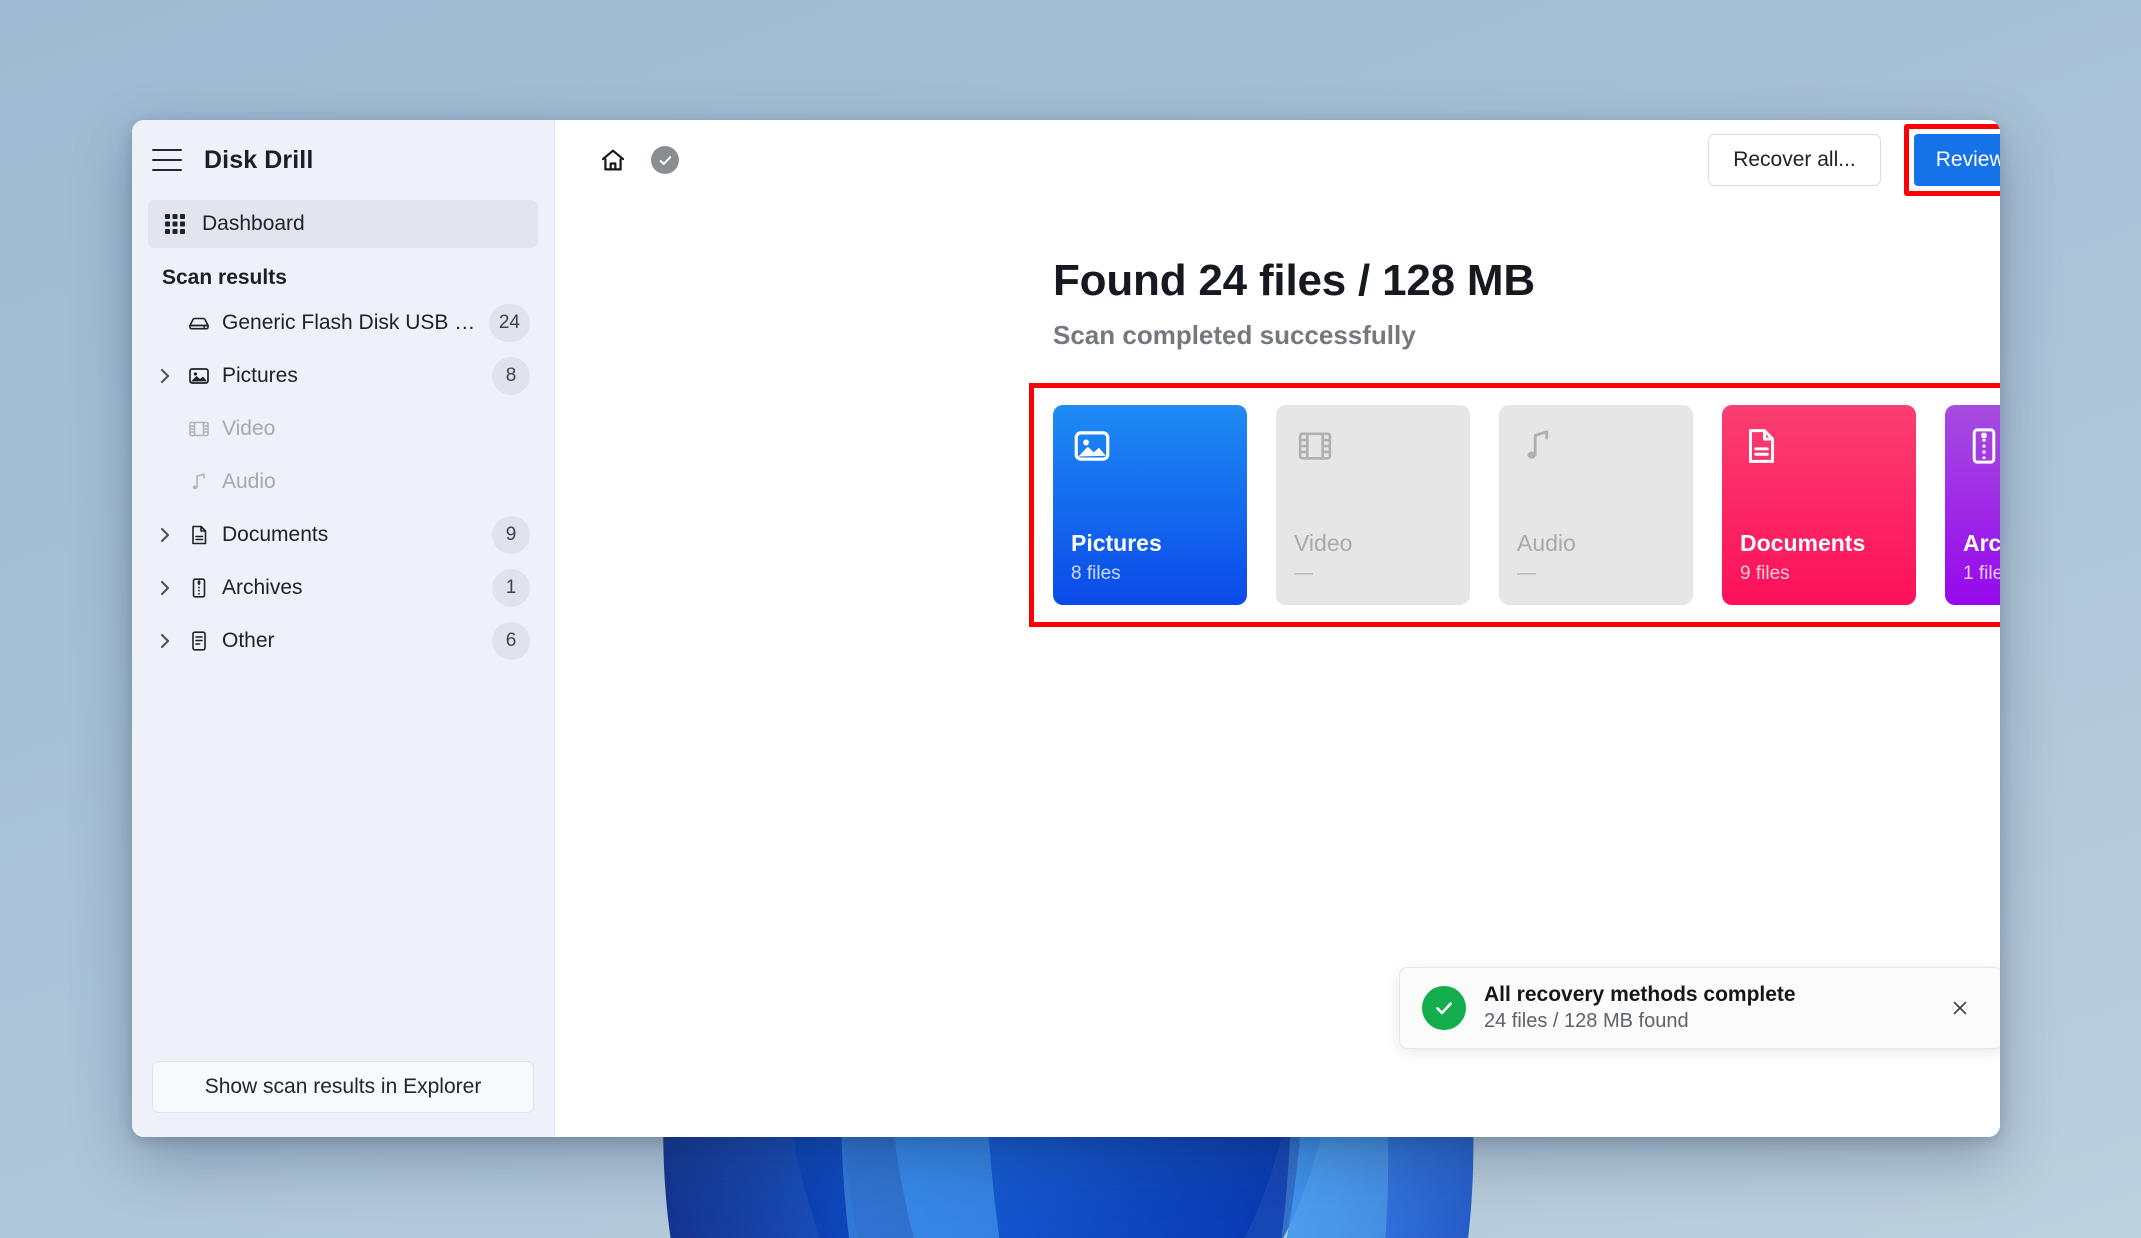  Describe the element at coordinates (262, 587) in the screenshot. I see `sidebar-item-label: Archives` at that location.